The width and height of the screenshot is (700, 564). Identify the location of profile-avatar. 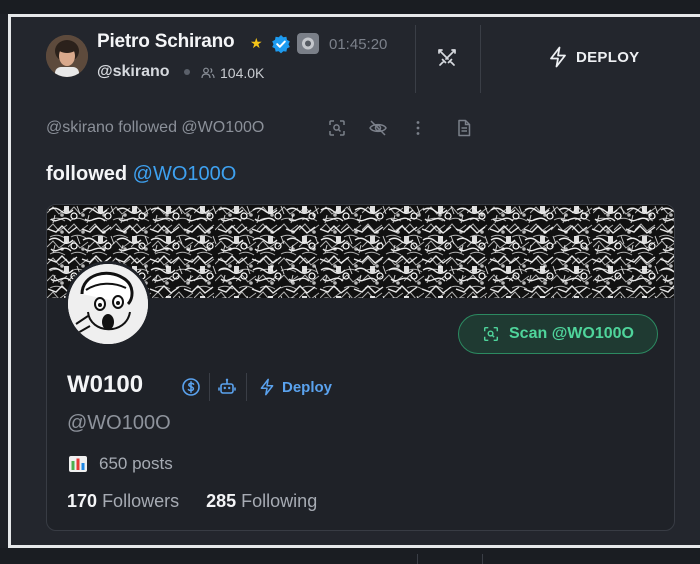
(108, 304).